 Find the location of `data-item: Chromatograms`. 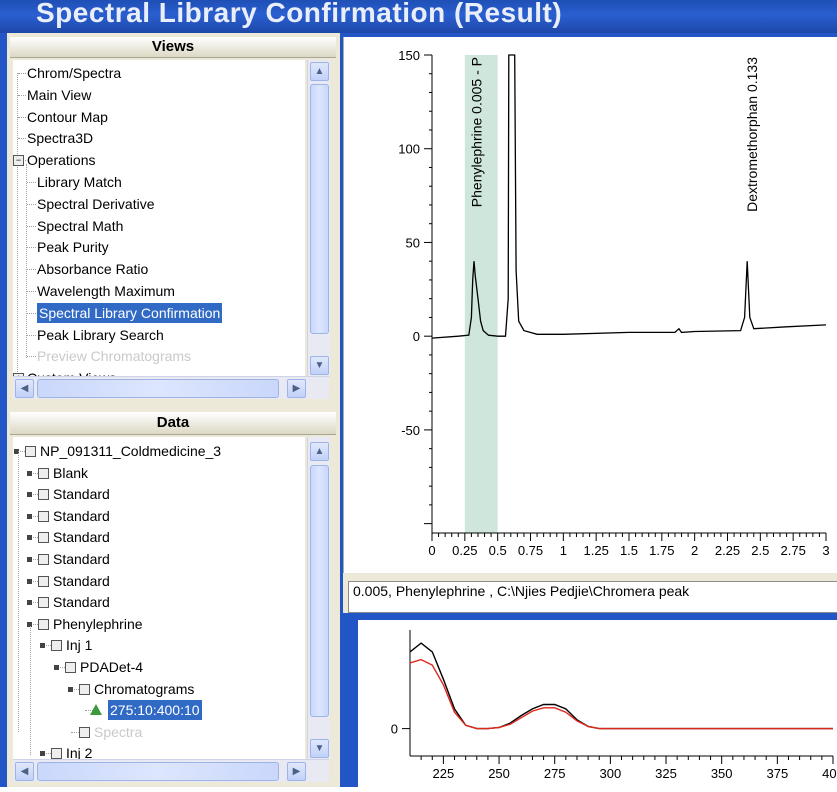

data-item: Chromatograms is located at coordinates (144, 689).